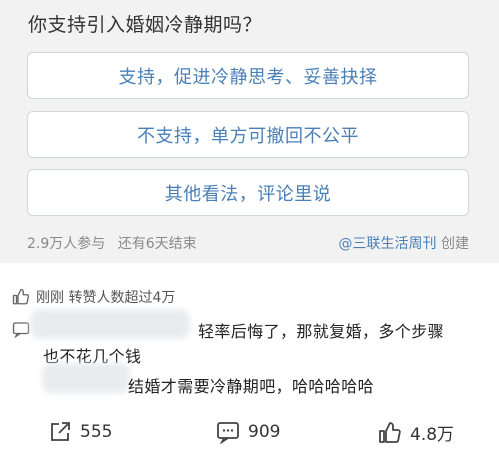 The width and height of the screenshot is (499, 464). What do you see at coordinates (251, 386) in the screenshot?
I see `comment-text: 结婚才需要冷静期吧，哈哈哈哈哈` at bounding box center [251, 386].